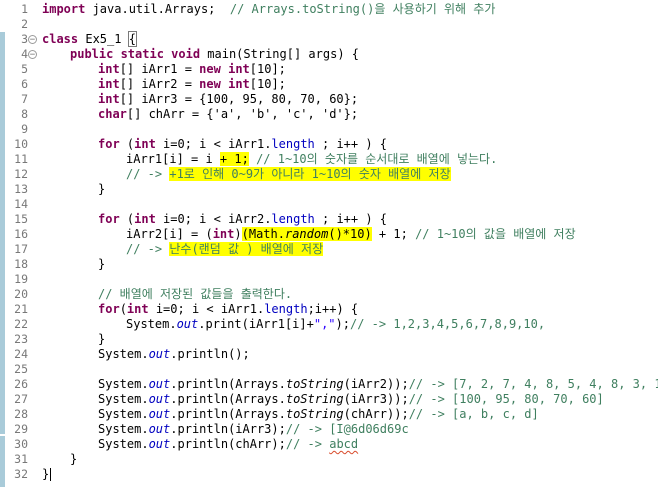 The image size is (658, 487). I want to click on line-number: 27, so click(21, 399).